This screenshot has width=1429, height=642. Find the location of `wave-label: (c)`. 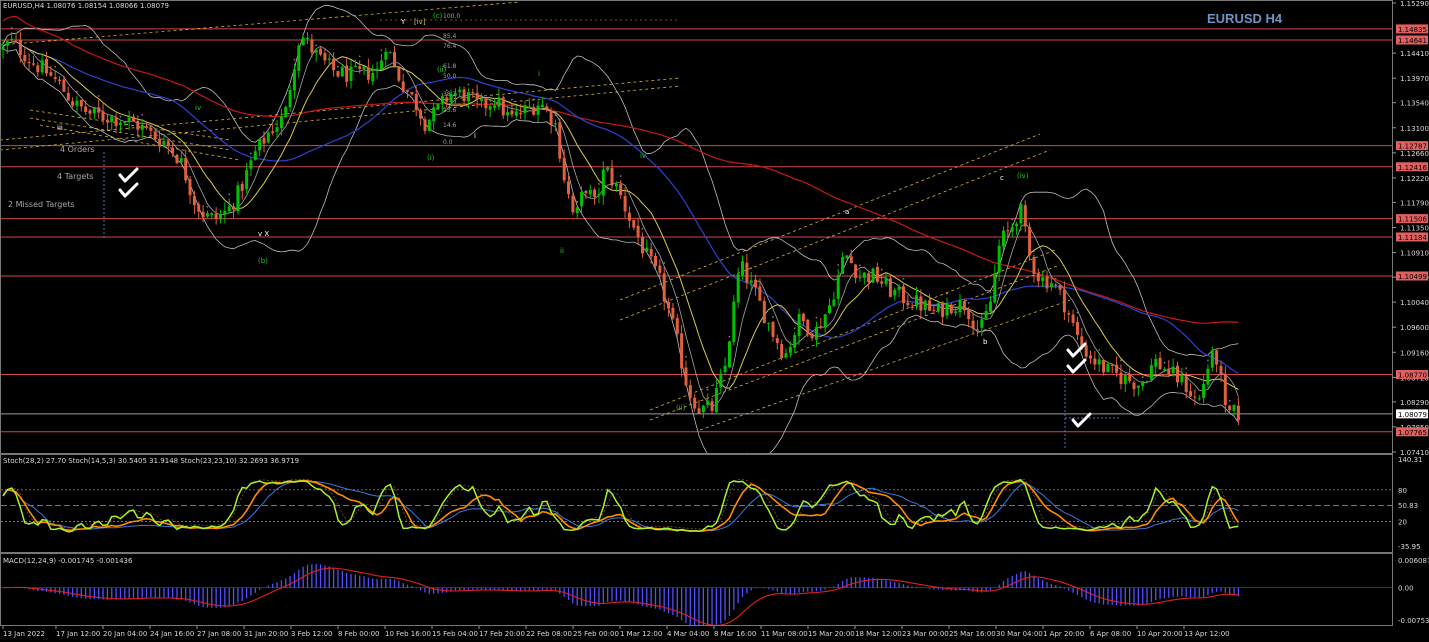

wave-label: (c) is located at coordinates (438, 16).